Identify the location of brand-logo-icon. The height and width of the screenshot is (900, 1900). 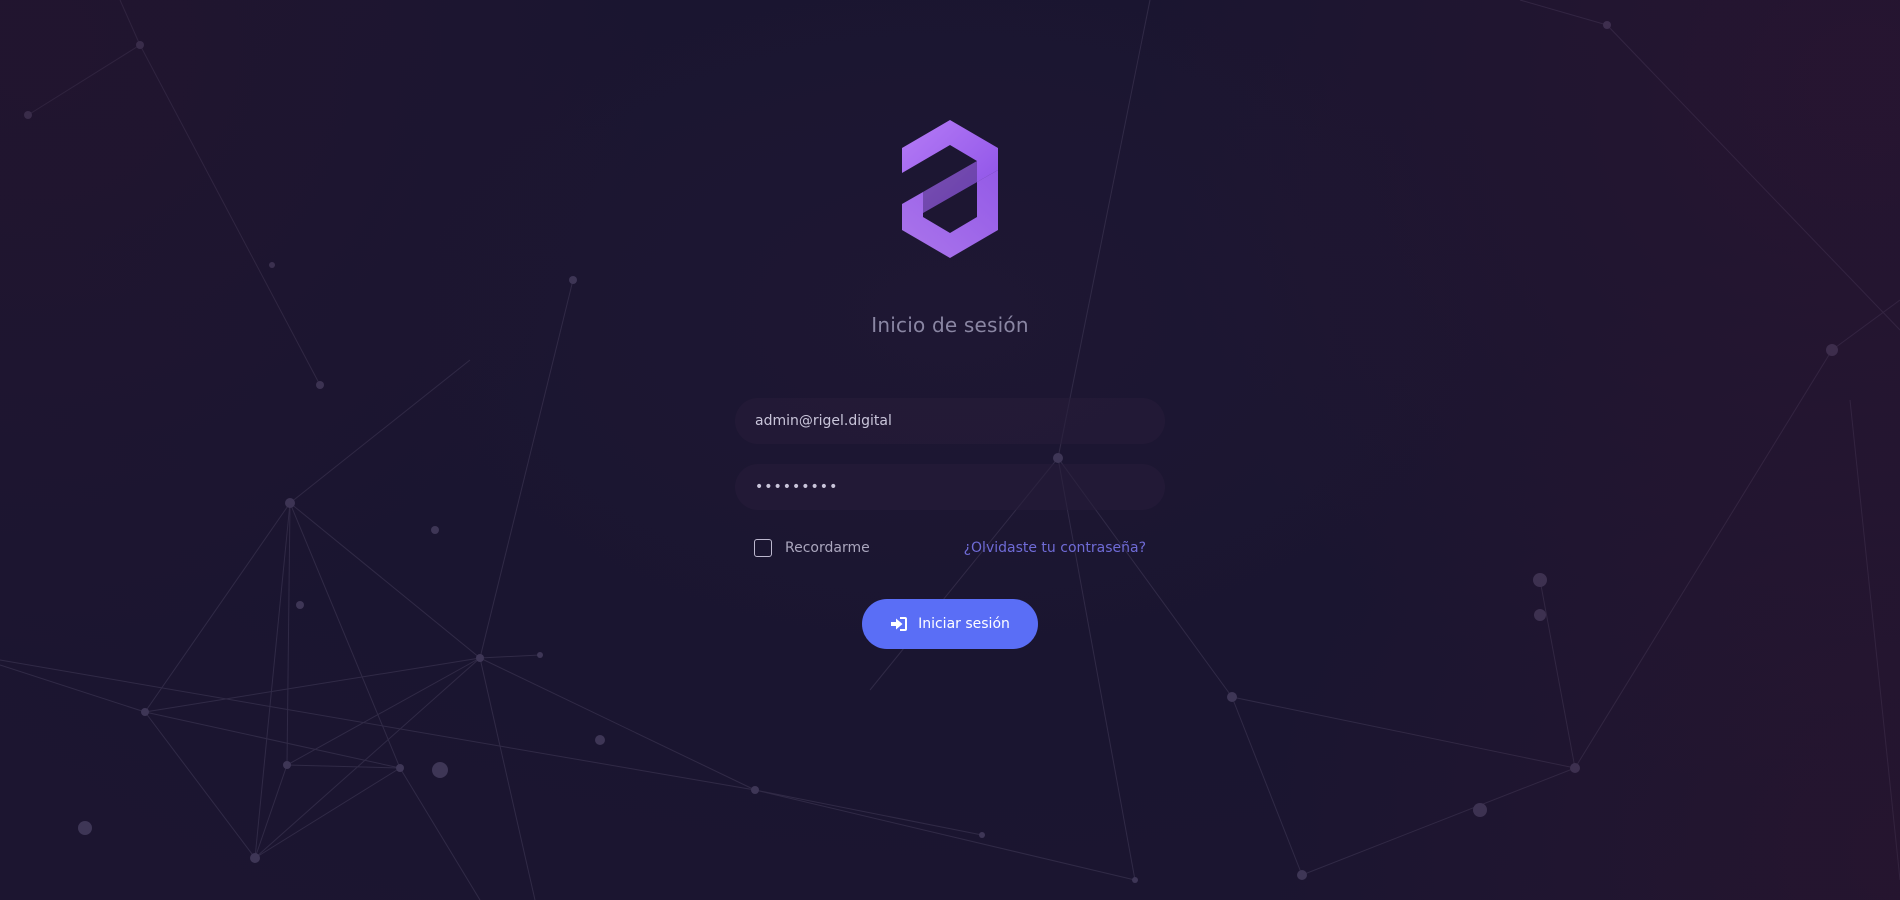
(950, 189).